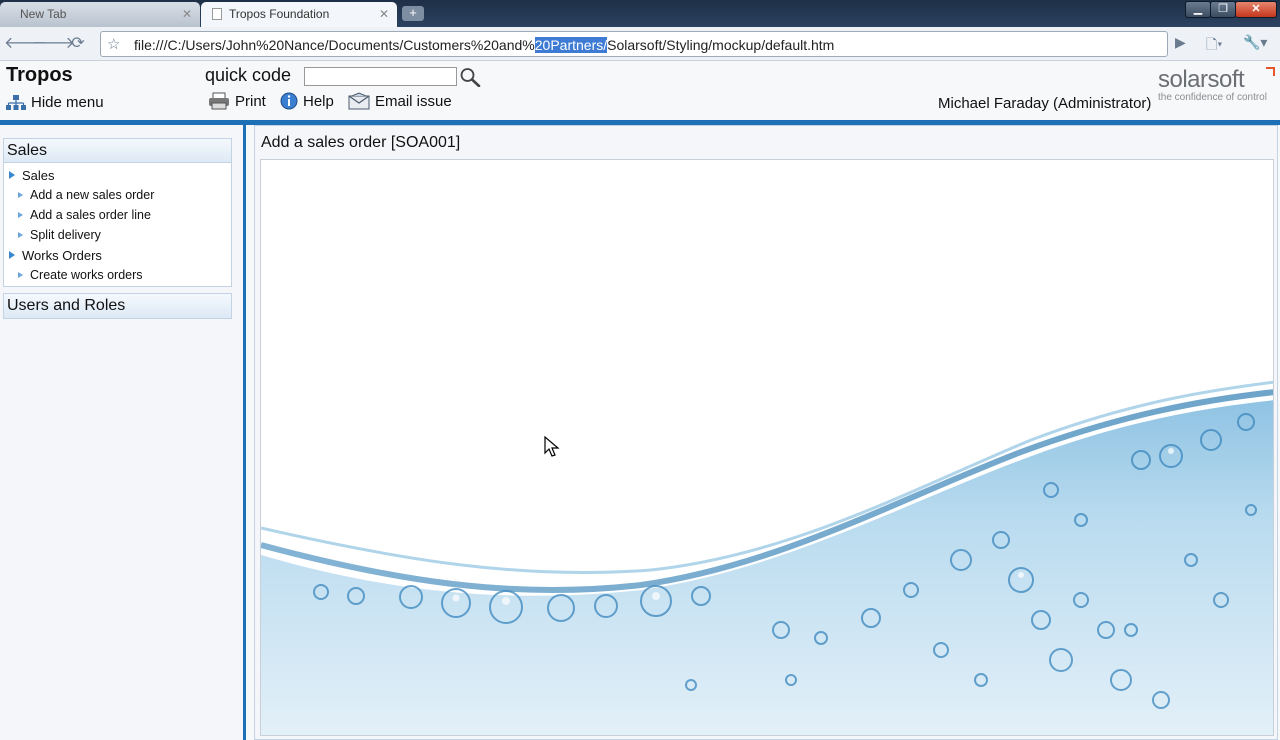  What do you see at coordinates (1198, 9) in the screenshot?
I see `minimize-button: ▁` at bounding box center [1198, 9].